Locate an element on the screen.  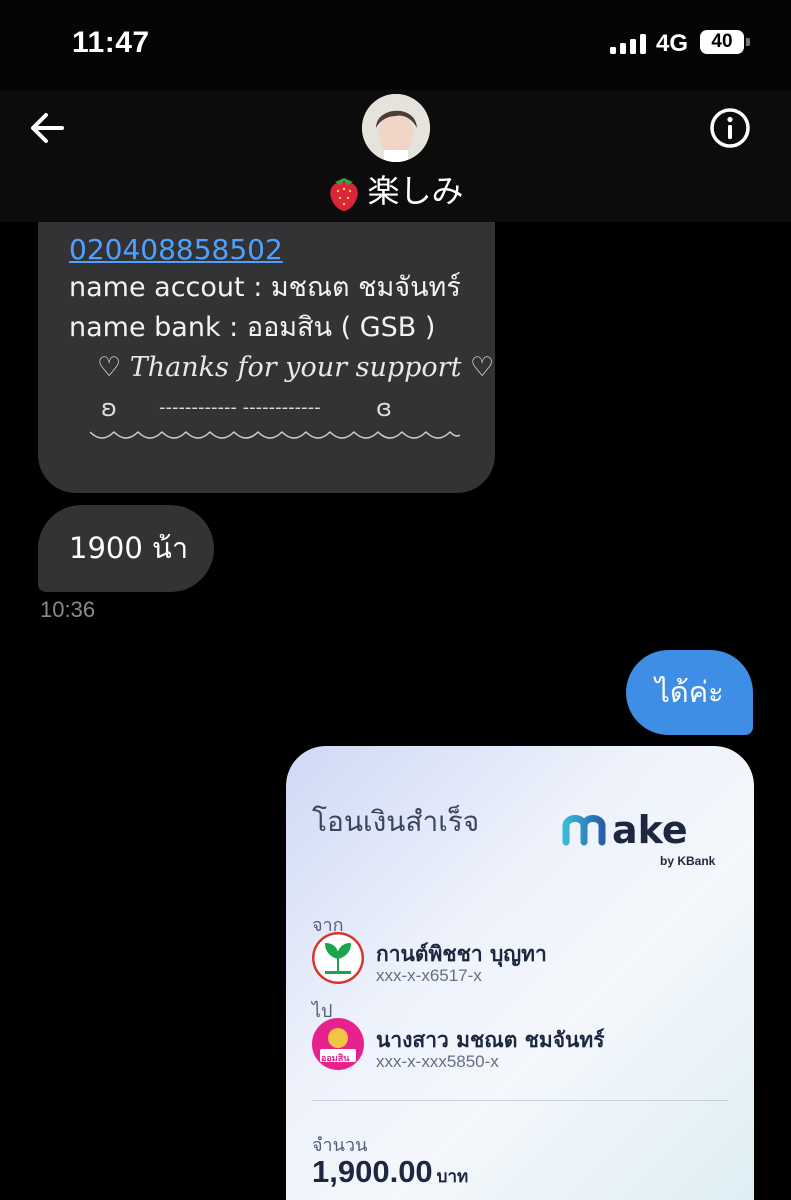
receipt-divider is located at coordinates (520, 1100).